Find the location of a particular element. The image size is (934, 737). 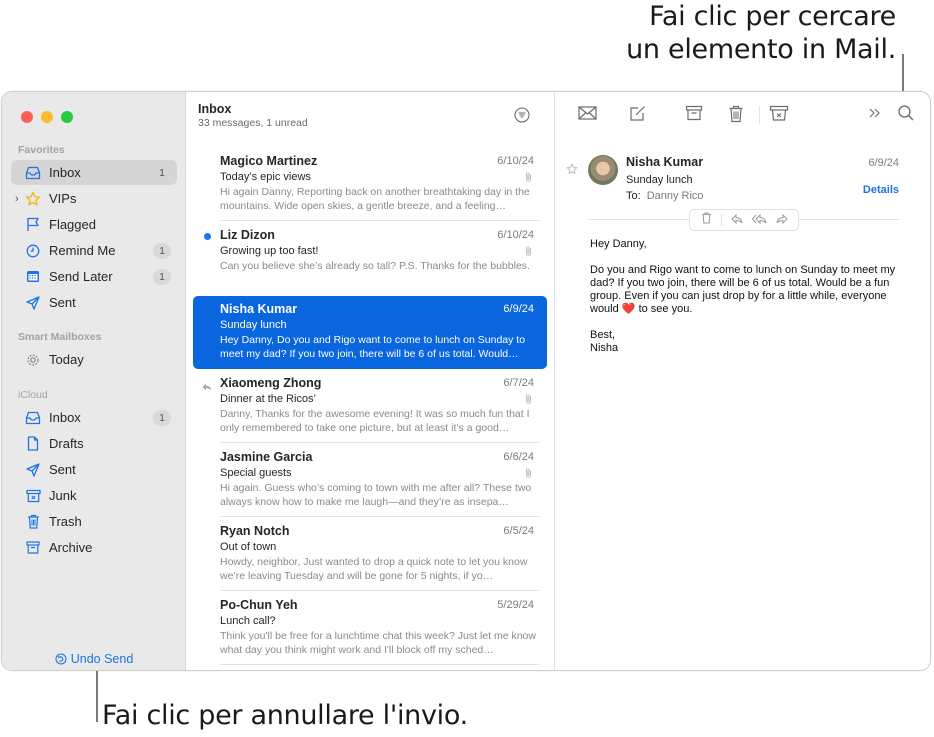

message-sender: Magico Martinez is located at coordinates (269, 161).